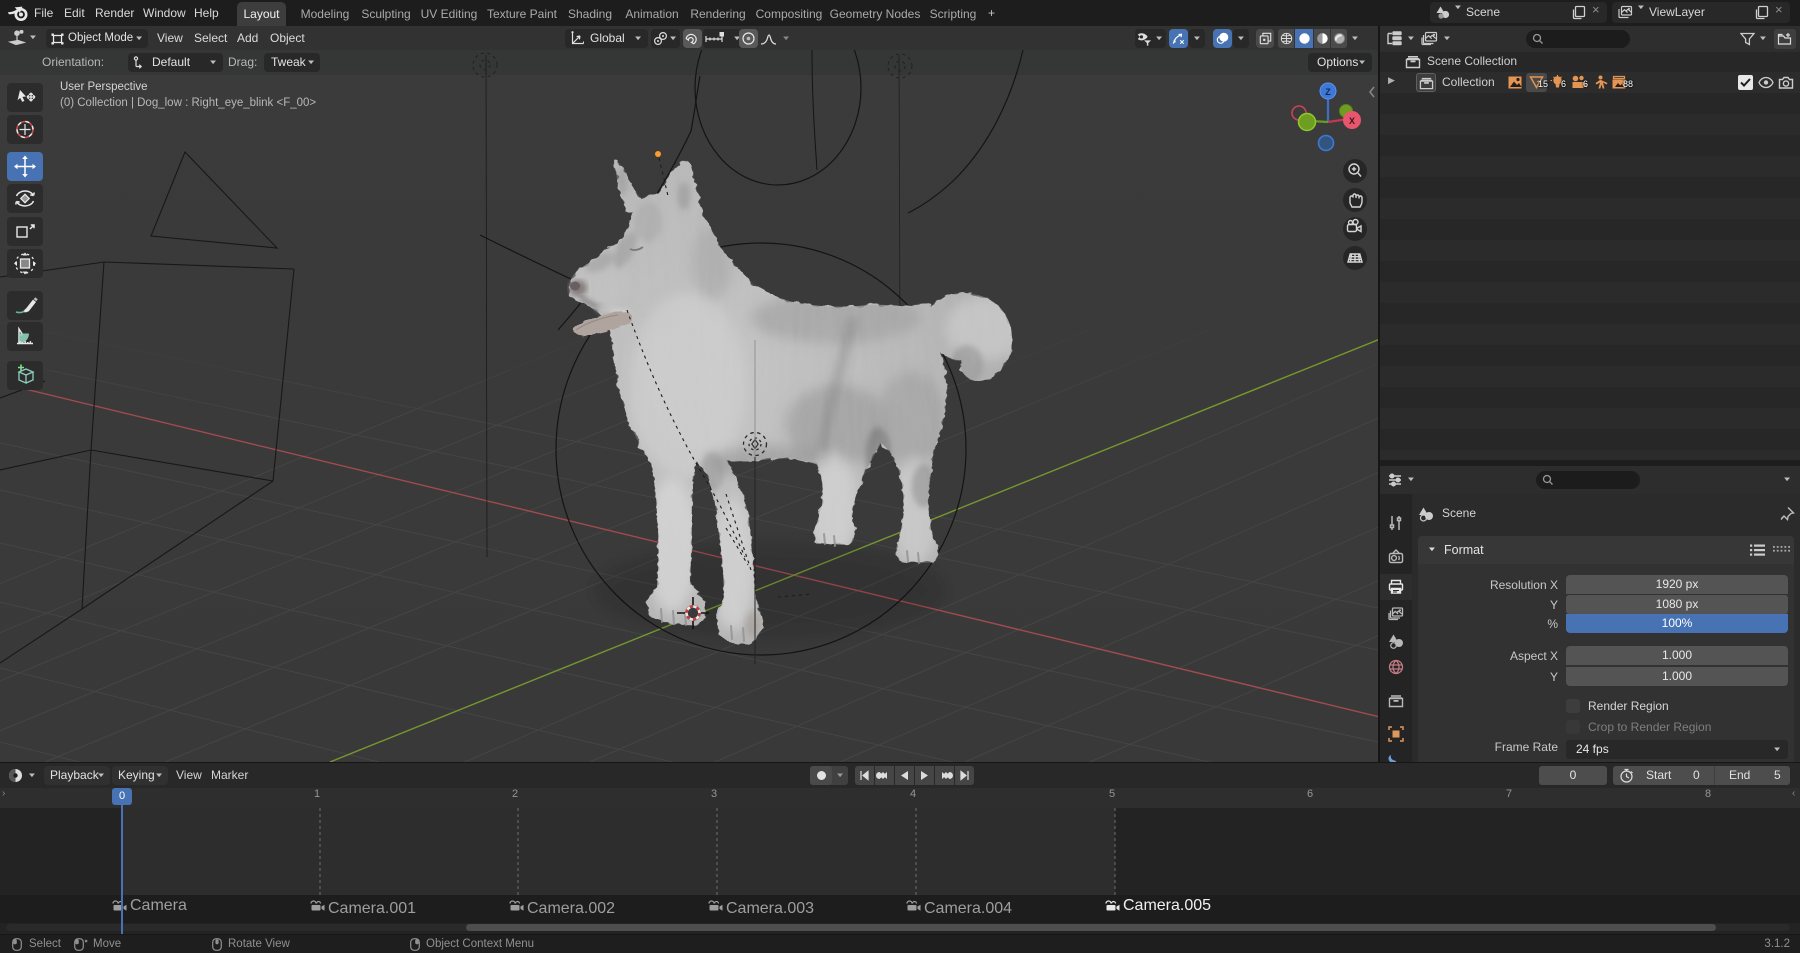 The width and height of the screenshot is (1800, 953). I want to click on svg-text: Z, so click(1328, 92).